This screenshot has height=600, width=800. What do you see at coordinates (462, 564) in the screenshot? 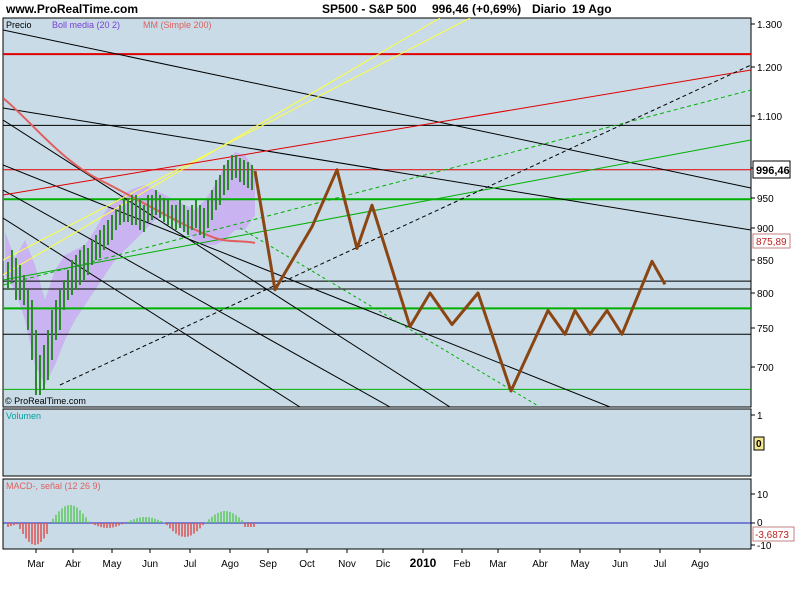
I see `x-tick-label: Feb` at bounding box center [462, 564].